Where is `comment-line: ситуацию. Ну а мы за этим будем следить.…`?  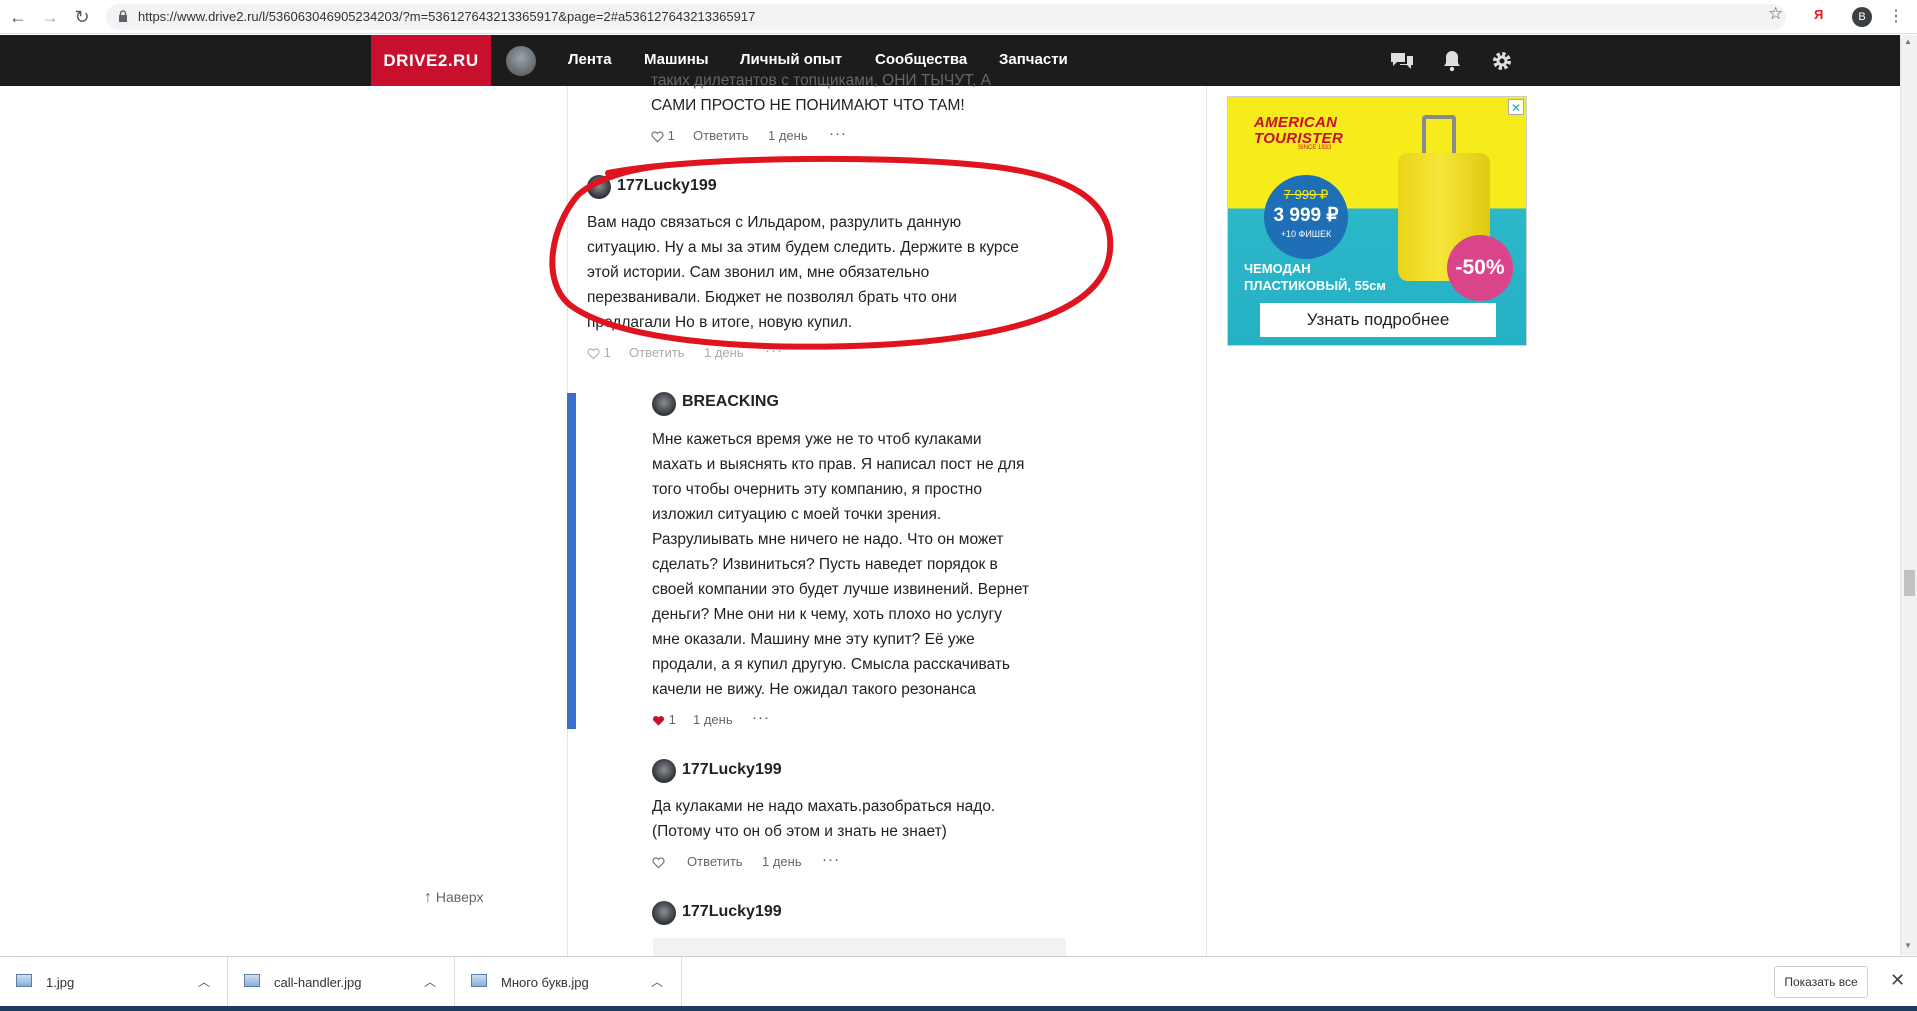 comment-line: ситуацию. Ну а мы за этим будем следить.… is located at coordinates (803, 247).